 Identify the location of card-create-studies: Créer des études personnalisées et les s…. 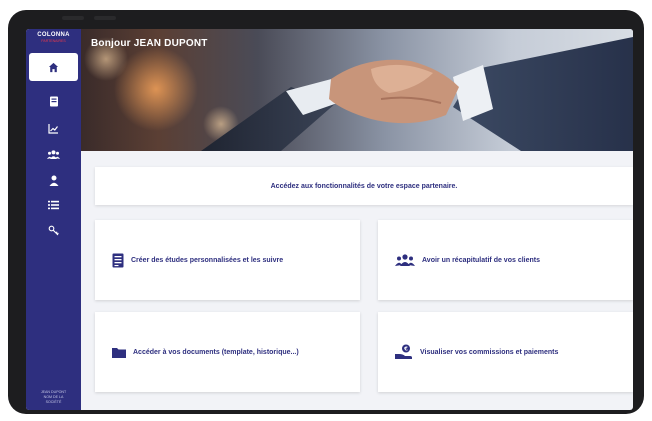
(227, 260).